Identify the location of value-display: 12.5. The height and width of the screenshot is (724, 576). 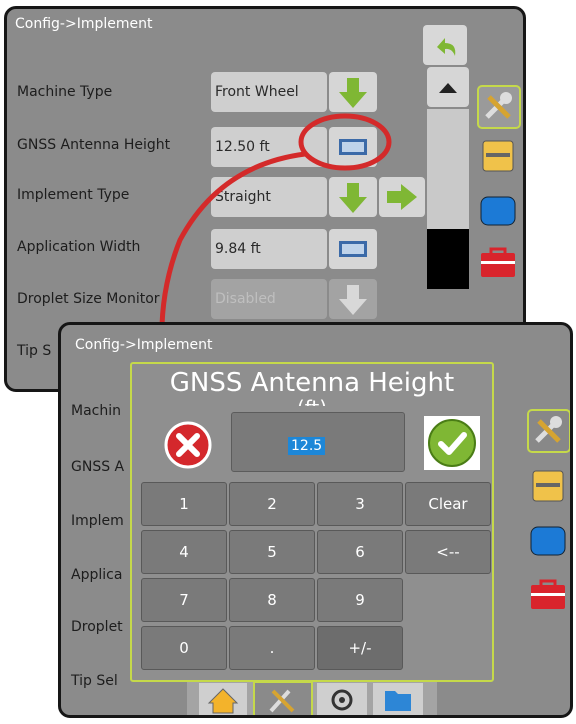
(318, 442).